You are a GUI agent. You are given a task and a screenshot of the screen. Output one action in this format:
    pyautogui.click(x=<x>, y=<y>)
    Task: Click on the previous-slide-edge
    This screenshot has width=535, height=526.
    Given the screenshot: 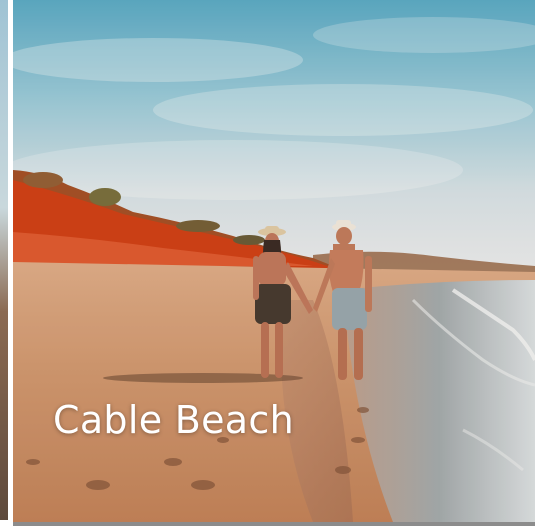 What is the action you would take?
    pyautogui.click(x=4, y=260)
    